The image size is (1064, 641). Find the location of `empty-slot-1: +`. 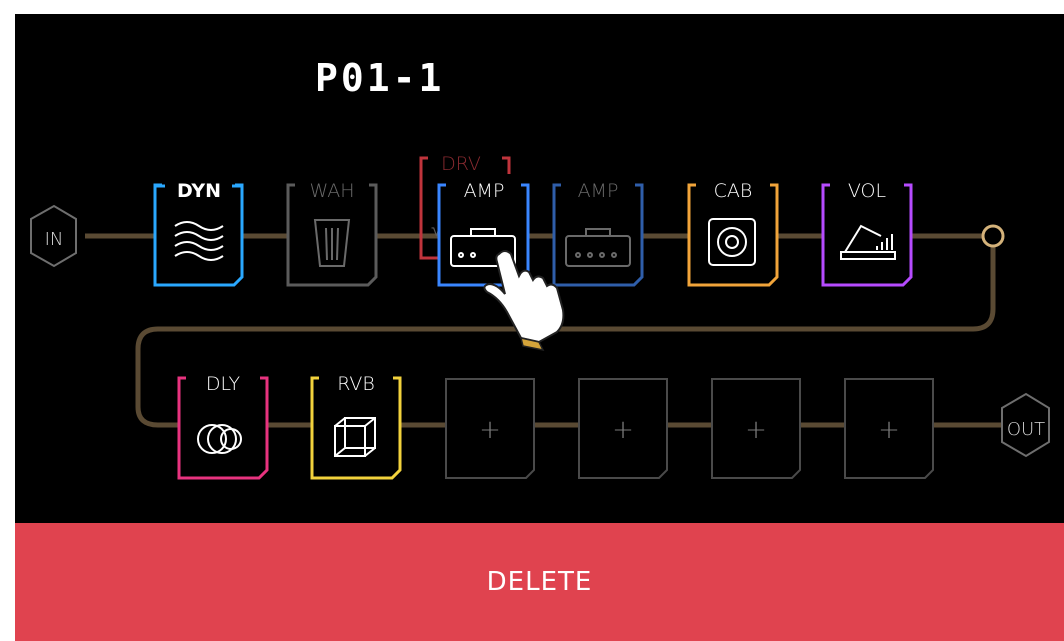

empty-slot-1: + is located at coordinates (490, 428).